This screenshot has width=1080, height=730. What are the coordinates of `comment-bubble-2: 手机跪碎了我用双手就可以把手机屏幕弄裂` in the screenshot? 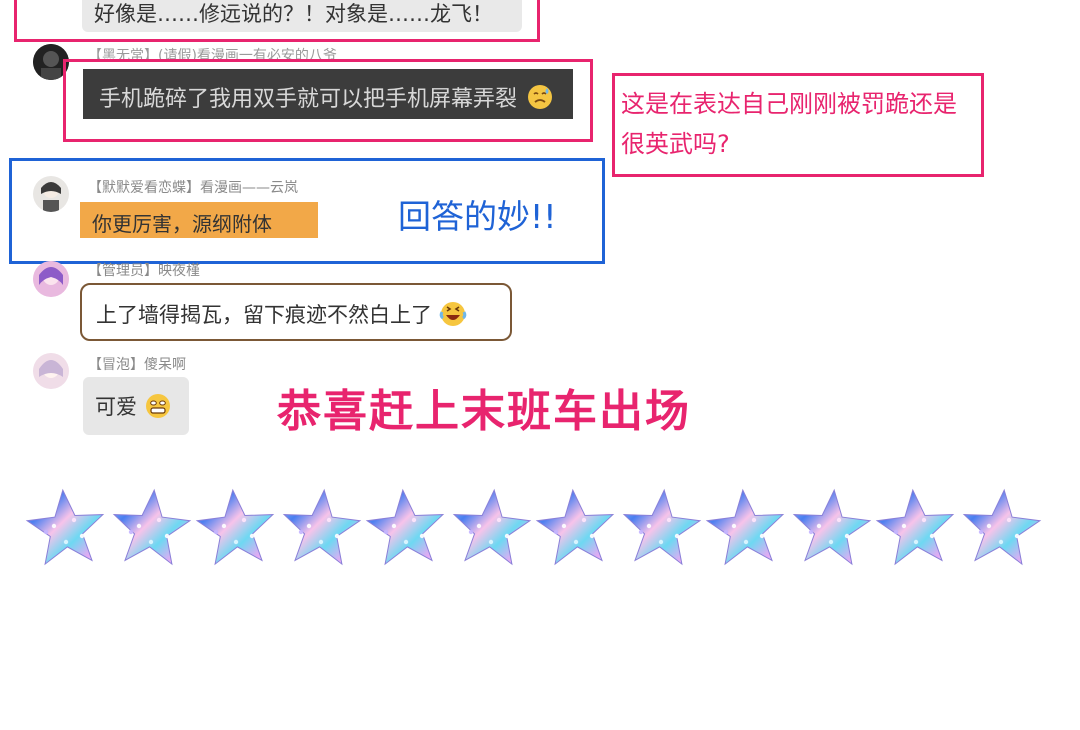 It's located at (328, 94).